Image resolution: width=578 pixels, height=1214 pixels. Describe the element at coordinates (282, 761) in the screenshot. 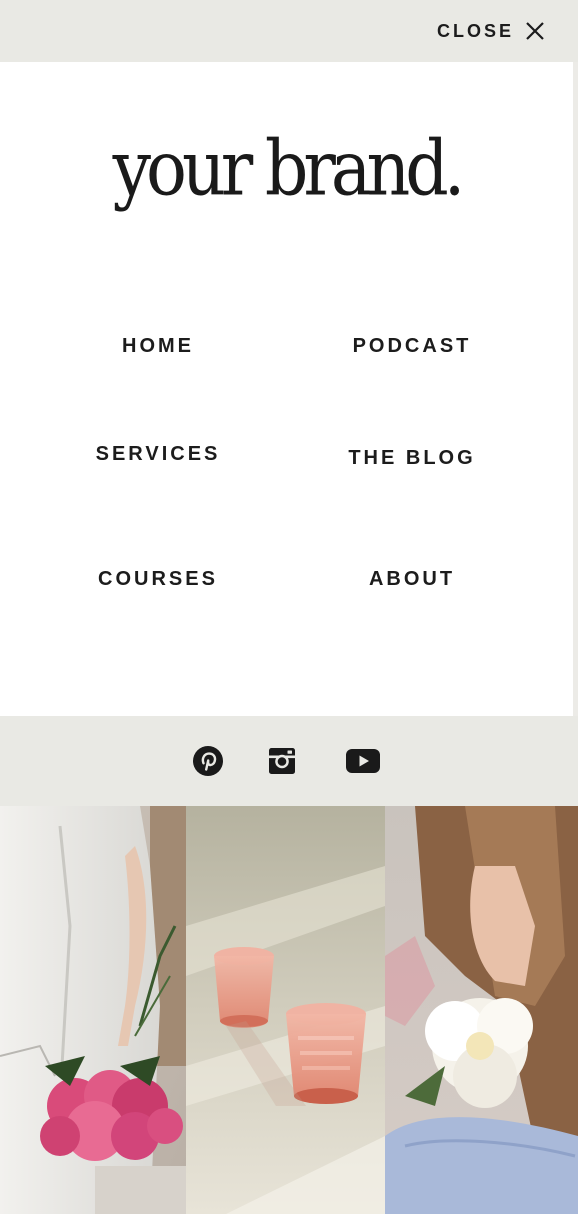

I see `instagram-icon` at that location.